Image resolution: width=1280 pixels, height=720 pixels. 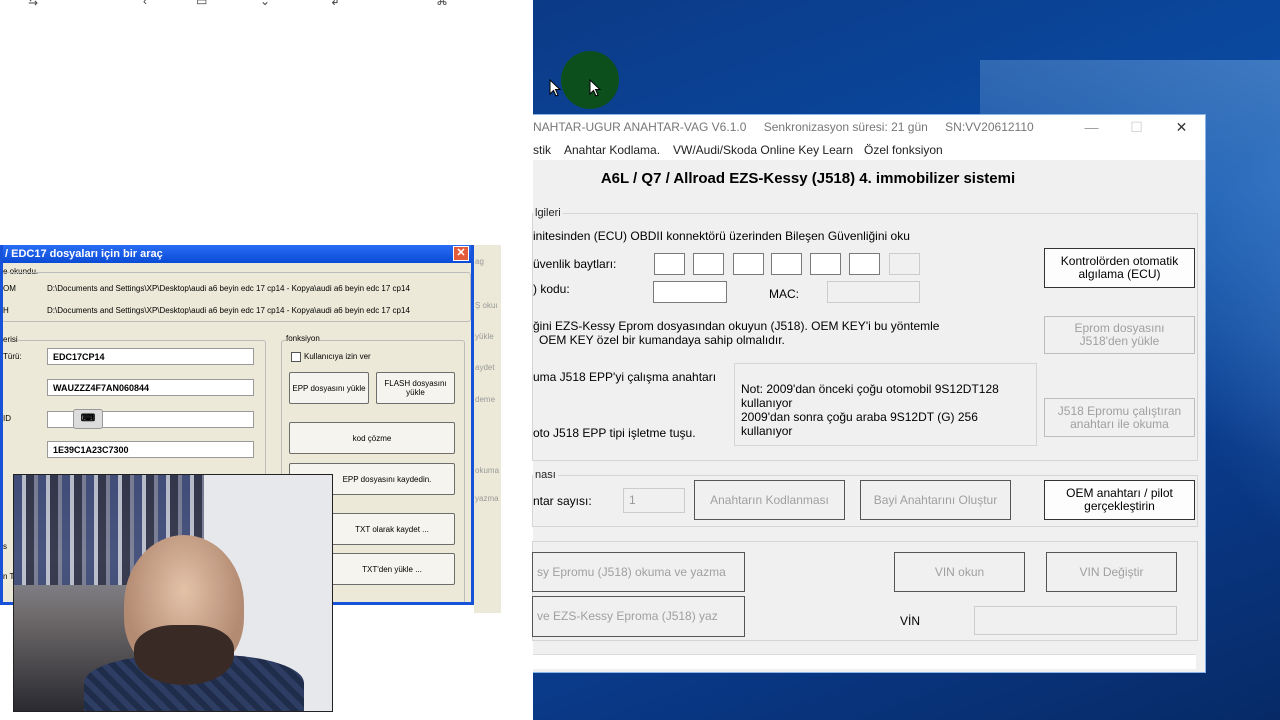 I want to click on note-line: 2009'dan sonra çoğu araba 9S12DT (G) 256, so click(x=859, y=417).